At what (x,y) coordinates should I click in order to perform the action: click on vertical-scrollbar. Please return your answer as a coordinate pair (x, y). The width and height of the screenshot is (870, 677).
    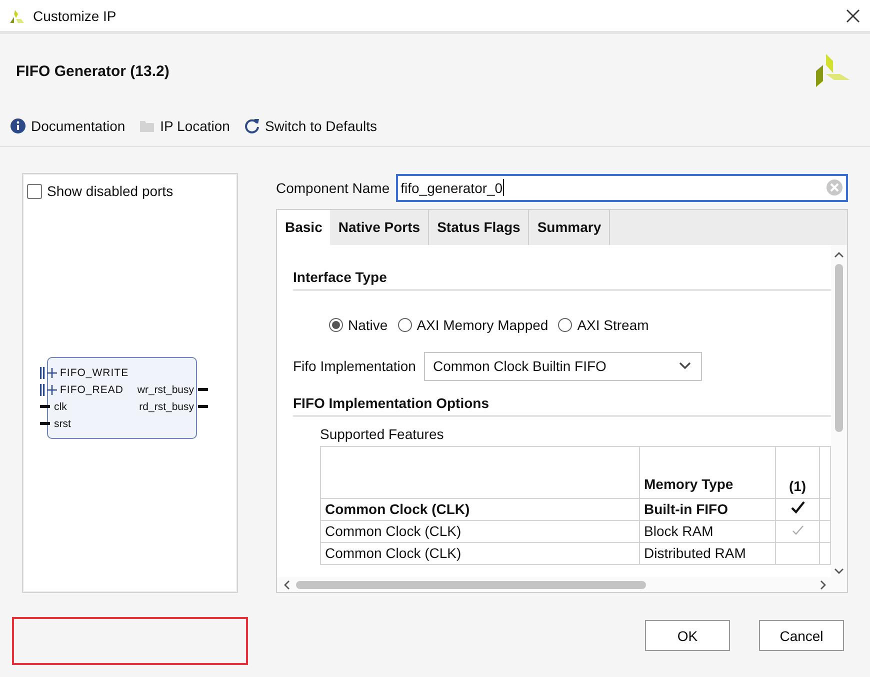
    Looking at the image, I should click on (839, 410).